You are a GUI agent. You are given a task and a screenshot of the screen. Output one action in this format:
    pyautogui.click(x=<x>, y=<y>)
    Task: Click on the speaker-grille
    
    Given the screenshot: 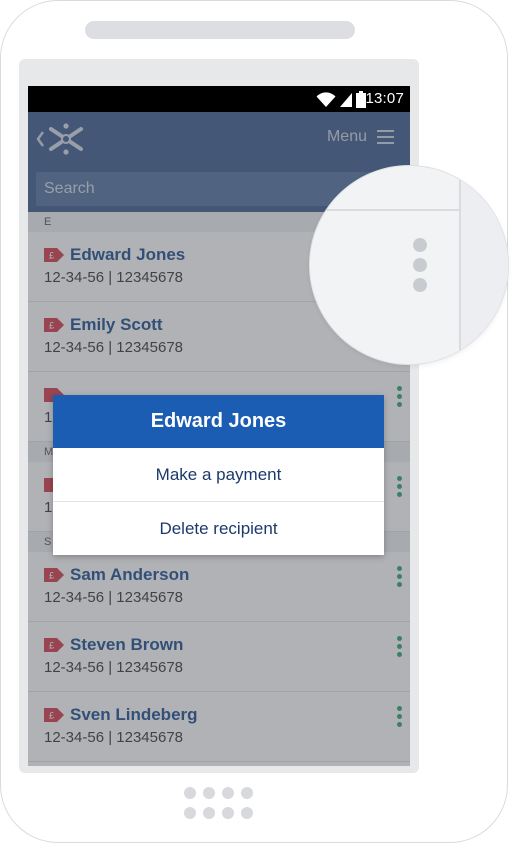 What is the action you would take?
    pyautogui.click(x=220, y=30)
    